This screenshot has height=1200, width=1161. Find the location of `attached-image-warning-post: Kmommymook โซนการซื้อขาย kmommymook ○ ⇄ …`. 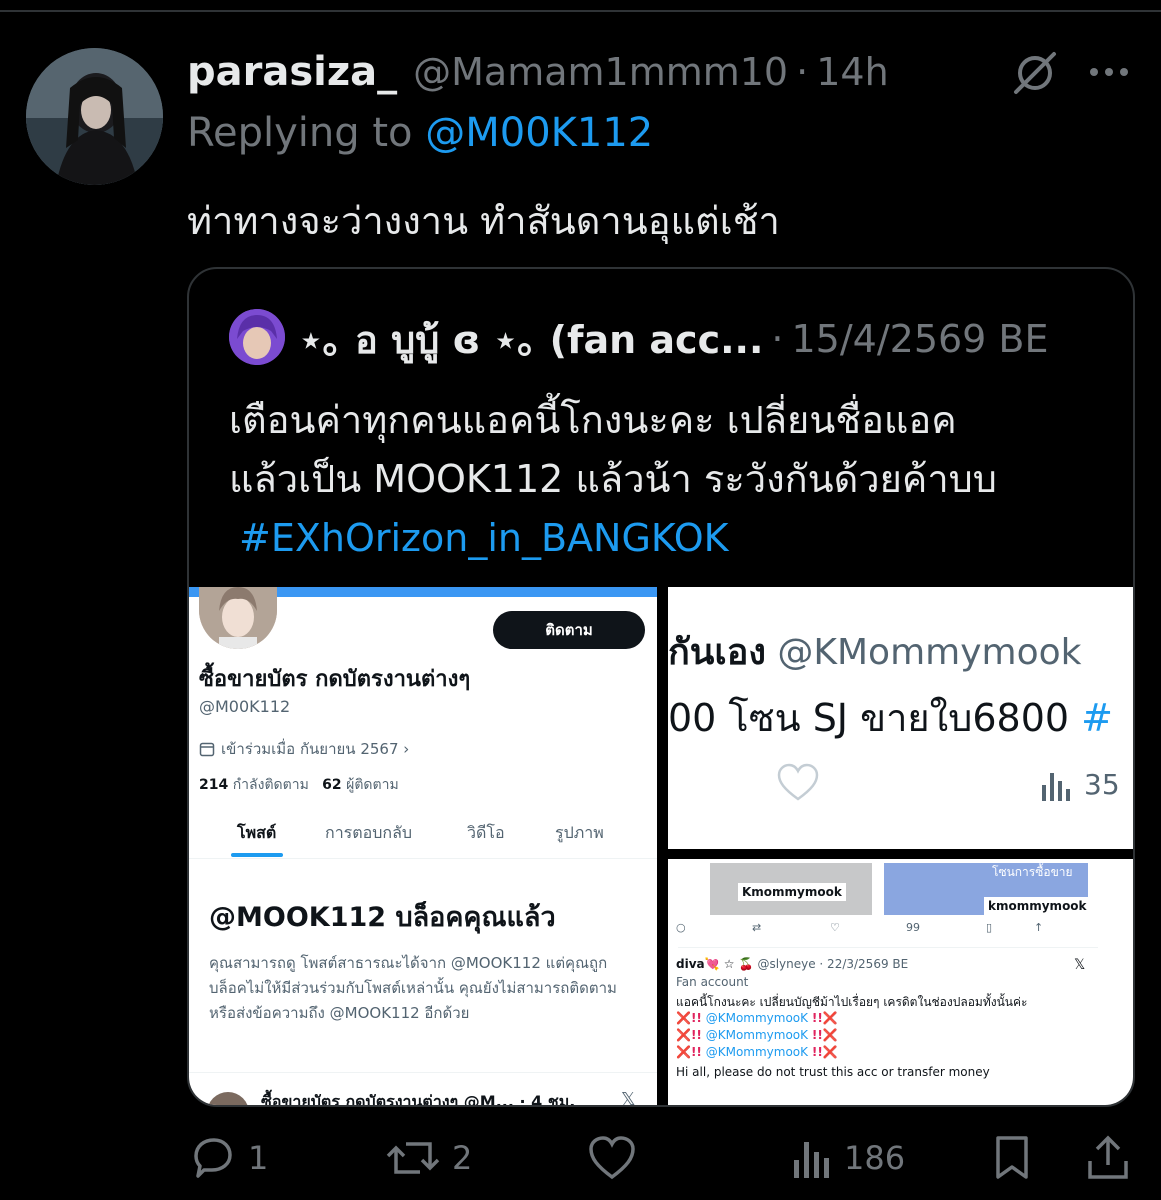

attached-image-warning-post: Kmommymook โซนการซื้อขาย kmommymook ○ ⇄ … is located at coordinates (900, 982).